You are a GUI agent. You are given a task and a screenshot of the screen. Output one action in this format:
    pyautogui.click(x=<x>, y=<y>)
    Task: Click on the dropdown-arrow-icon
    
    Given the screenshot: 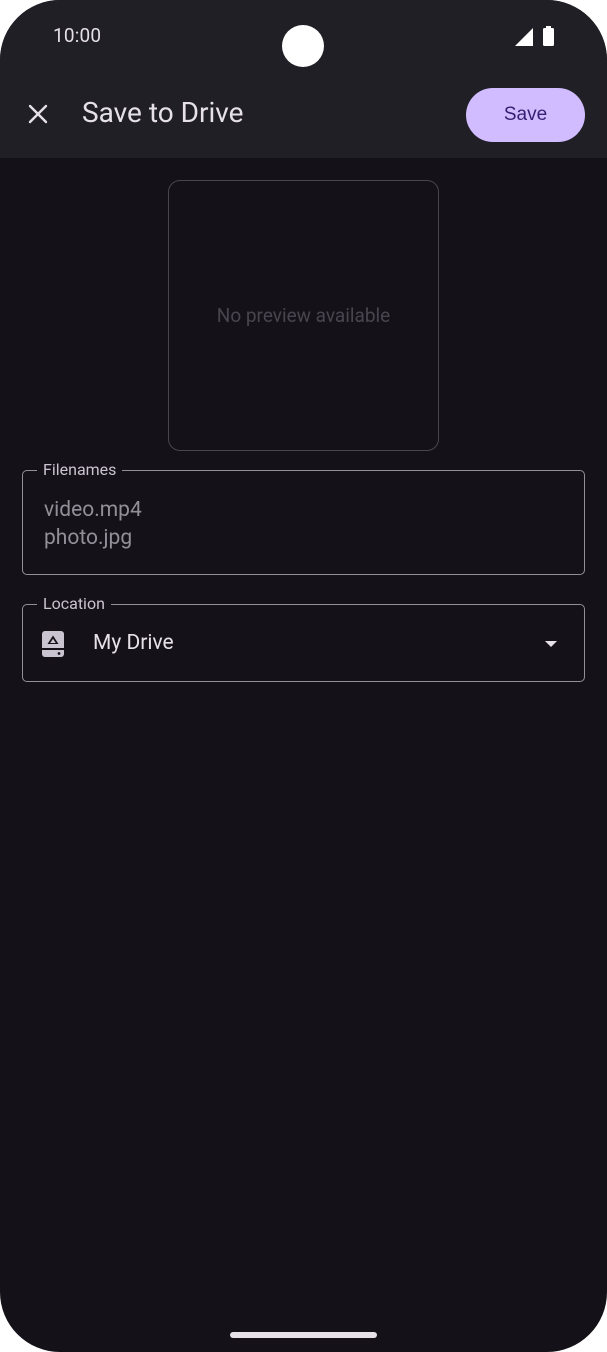 What is the action you would take?
    pyautogui.click(x=551, y=644)
    